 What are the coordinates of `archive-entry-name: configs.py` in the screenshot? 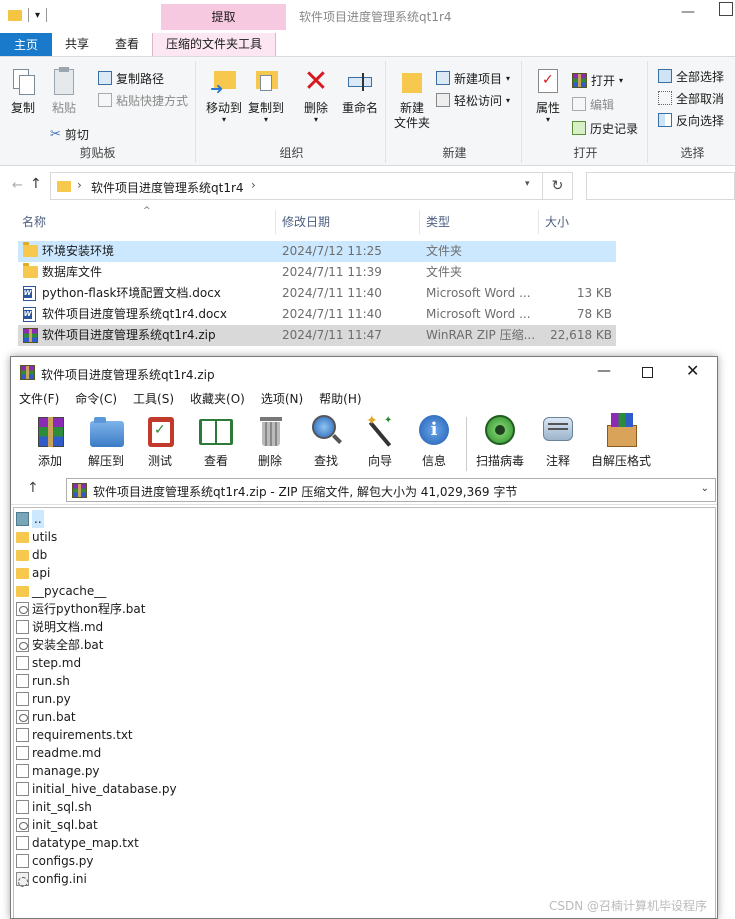 It's located at (63, 861).